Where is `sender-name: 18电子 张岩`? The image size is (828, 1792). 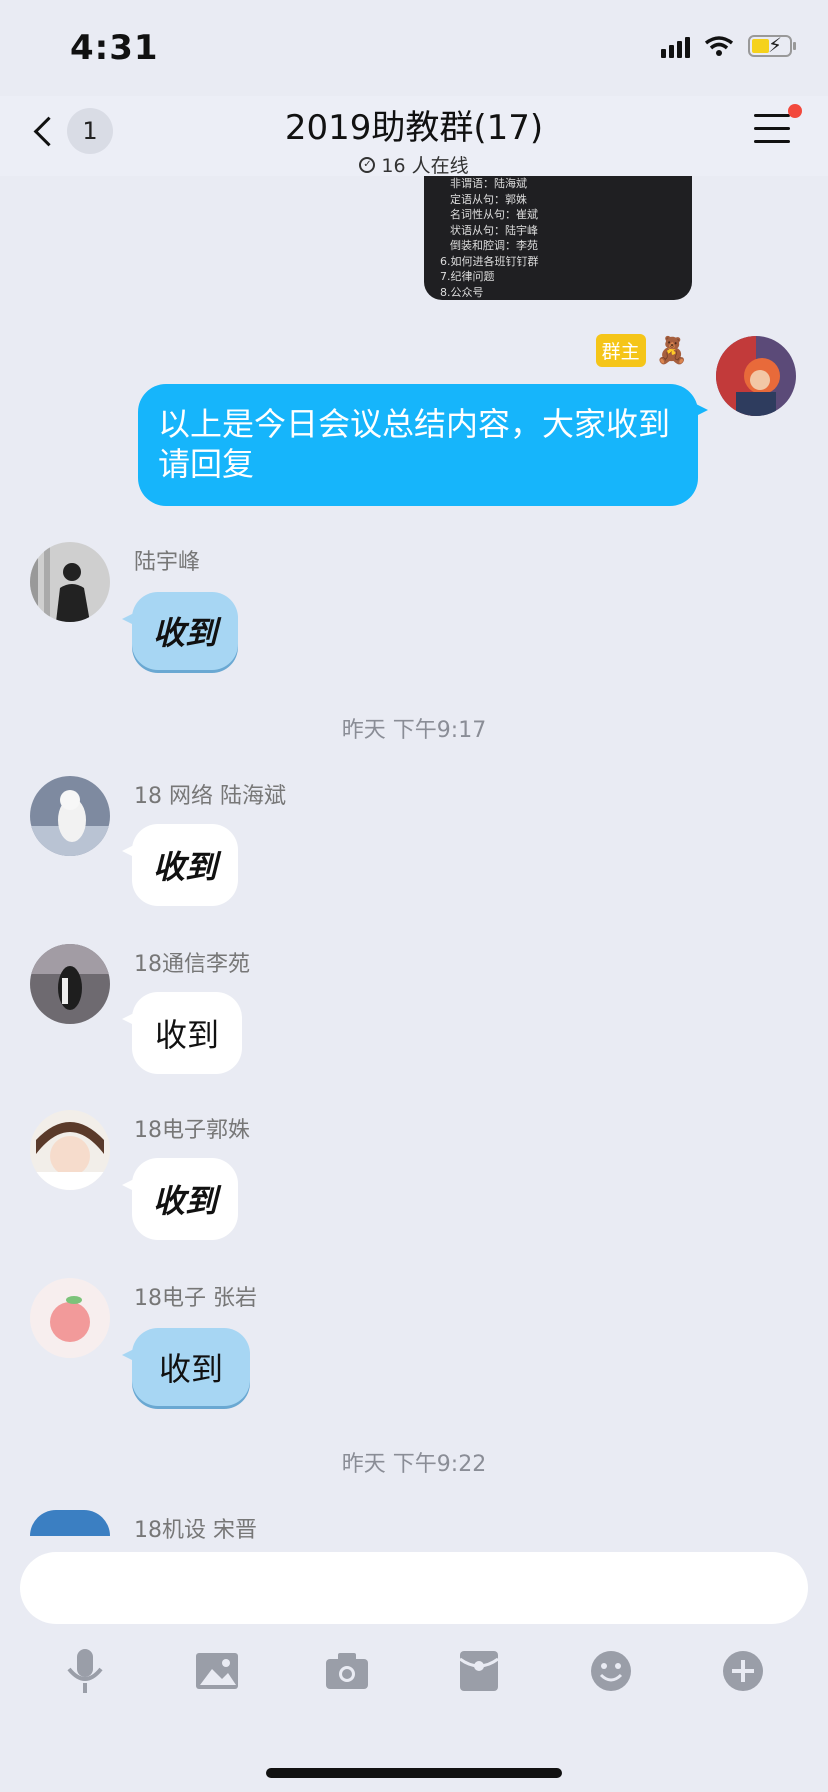 sender-name: 18电子 张岩 is located at coordinates (195, 1298).